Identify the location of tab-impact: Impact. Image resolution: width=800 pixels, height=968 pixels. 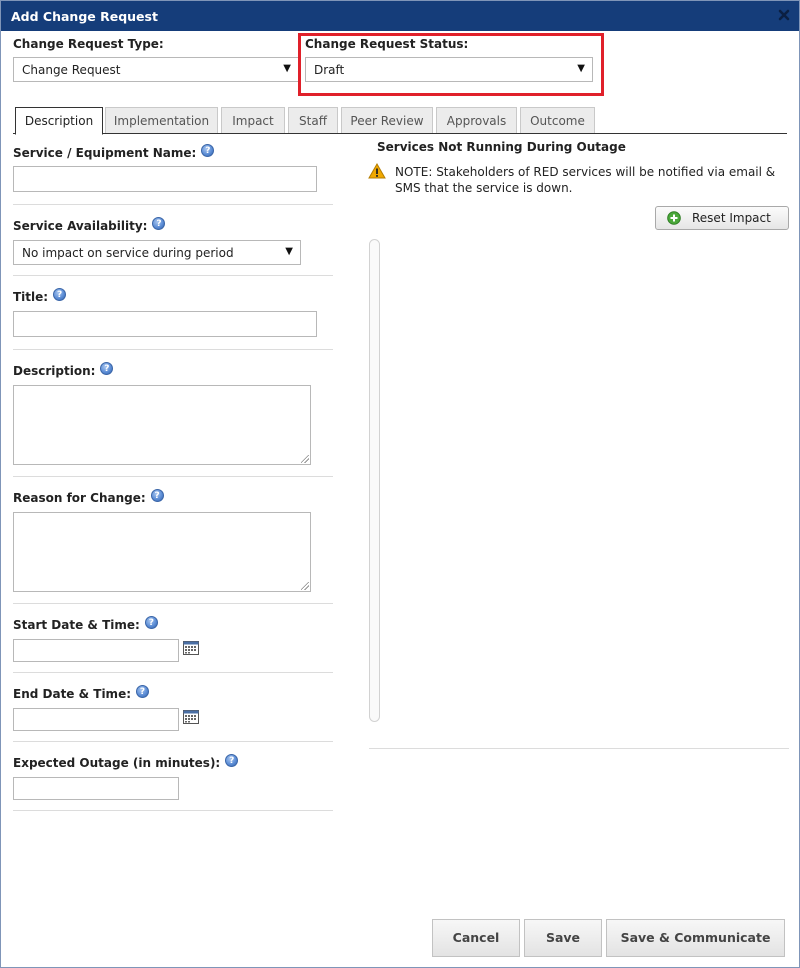
(253, 120).